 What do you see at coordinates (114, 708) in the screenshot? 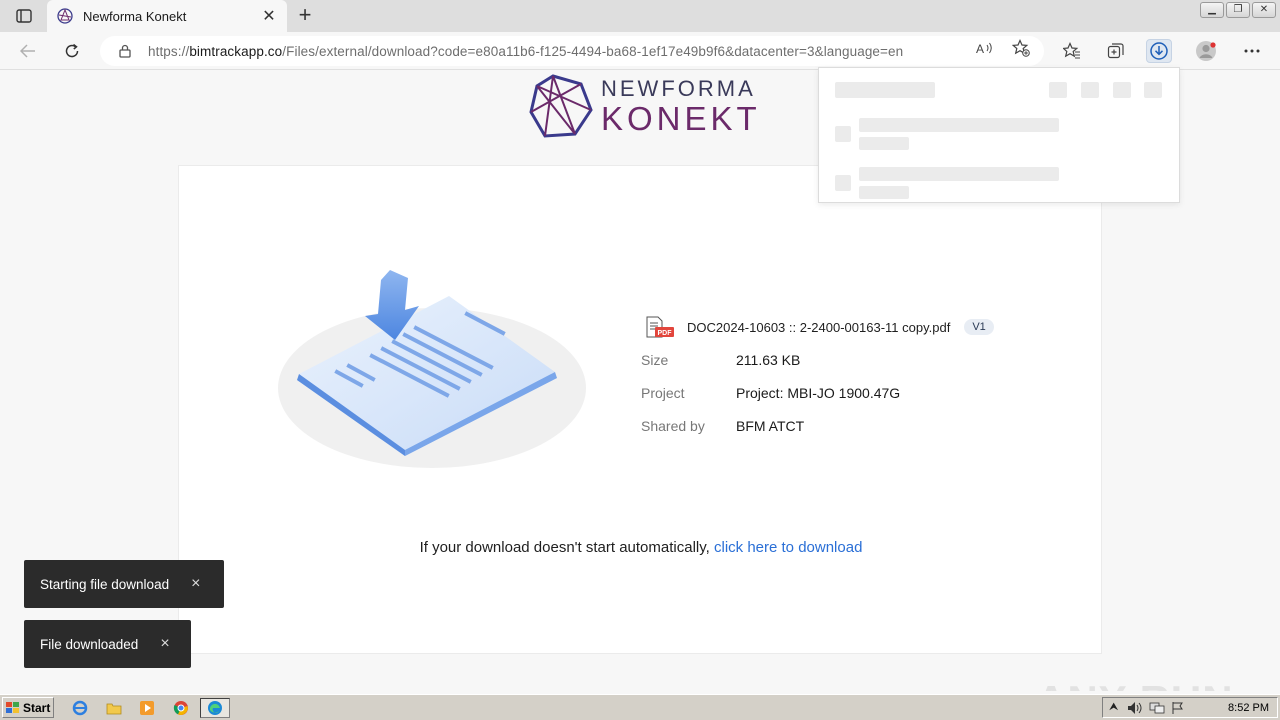
I see `explorer-taskbar-icon` at bounding box center [114, 708].